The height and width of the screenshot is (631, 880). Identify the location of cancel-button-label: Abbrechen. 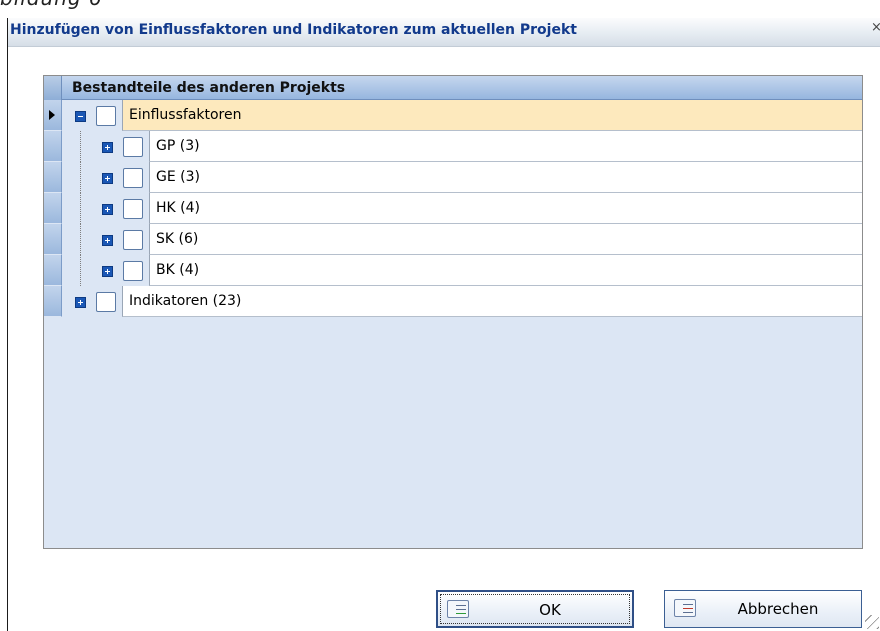
(778, 609).